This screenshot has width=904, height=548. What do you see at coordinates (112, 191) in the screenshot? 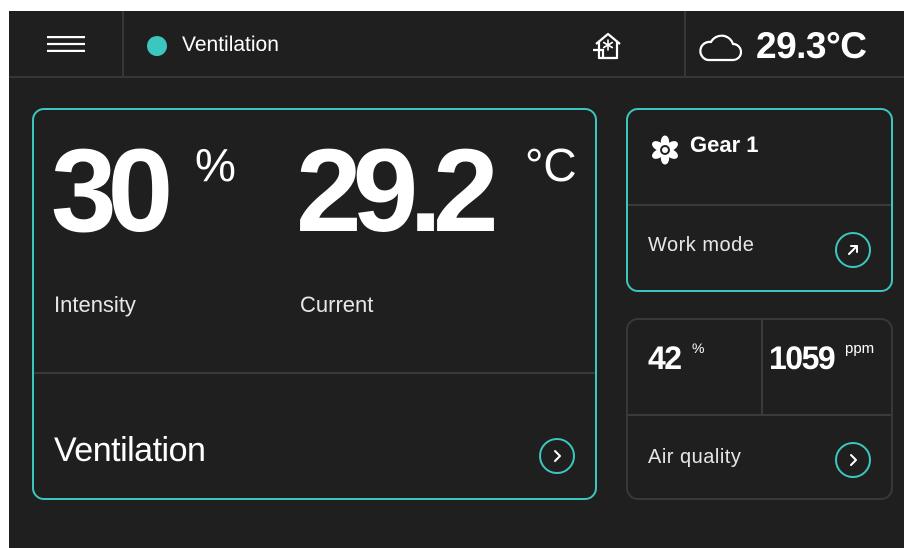
I see `intensity-value: 30` at bounding box center [112, 191].